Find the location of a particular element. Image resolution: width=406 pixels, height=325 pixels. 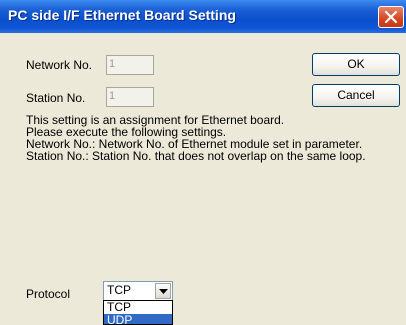

protocol-option-udp: UDP is located at coordinates (138, 319).